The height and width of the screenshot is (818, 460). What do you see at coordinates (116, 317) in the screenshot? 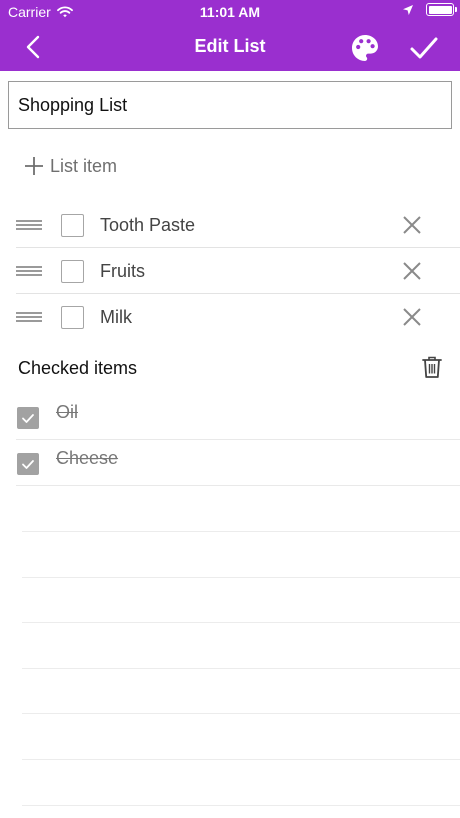
I see `item-text: Milk` at bounding box center [116, 317].